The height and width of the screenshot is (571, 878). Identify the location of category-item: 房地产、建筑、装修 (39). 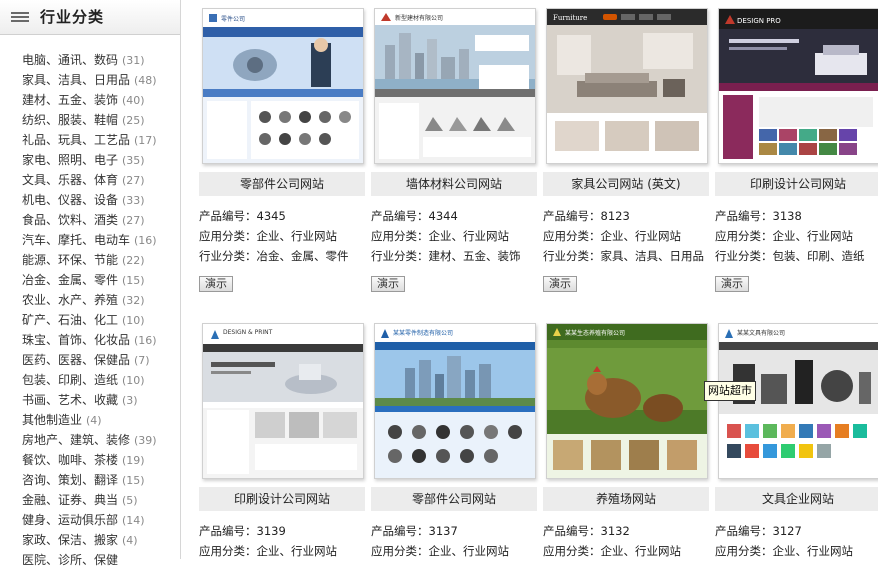
(90, 440).